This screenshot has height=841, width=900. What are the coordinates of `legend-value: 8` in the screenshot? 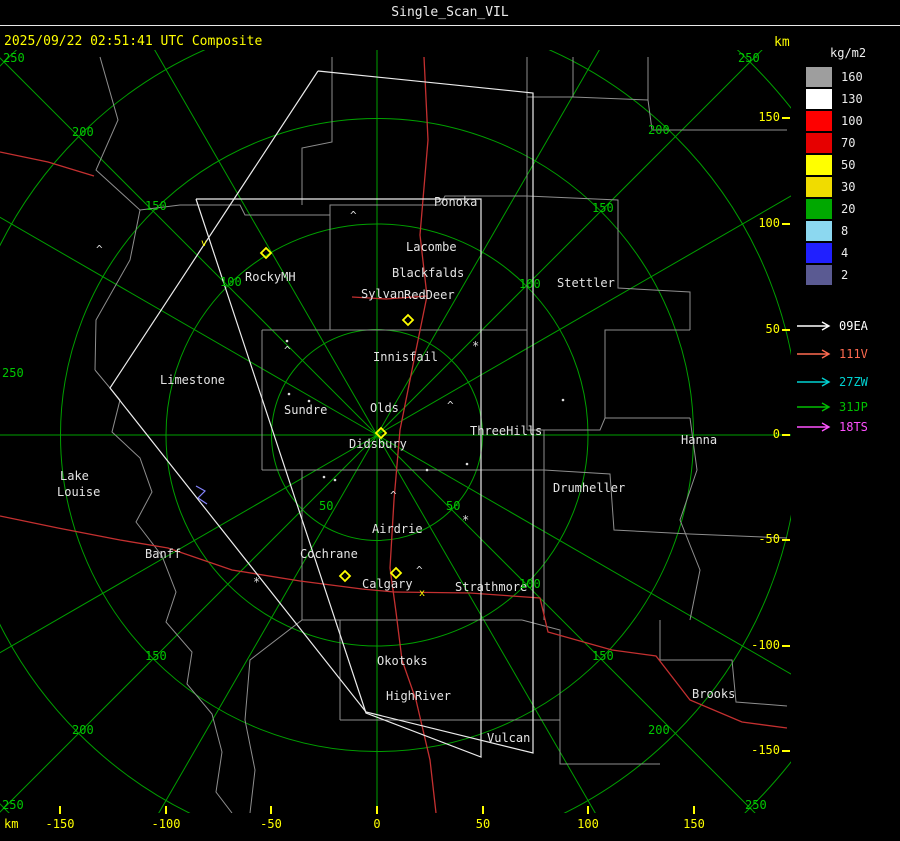 It's located at (845, 231).